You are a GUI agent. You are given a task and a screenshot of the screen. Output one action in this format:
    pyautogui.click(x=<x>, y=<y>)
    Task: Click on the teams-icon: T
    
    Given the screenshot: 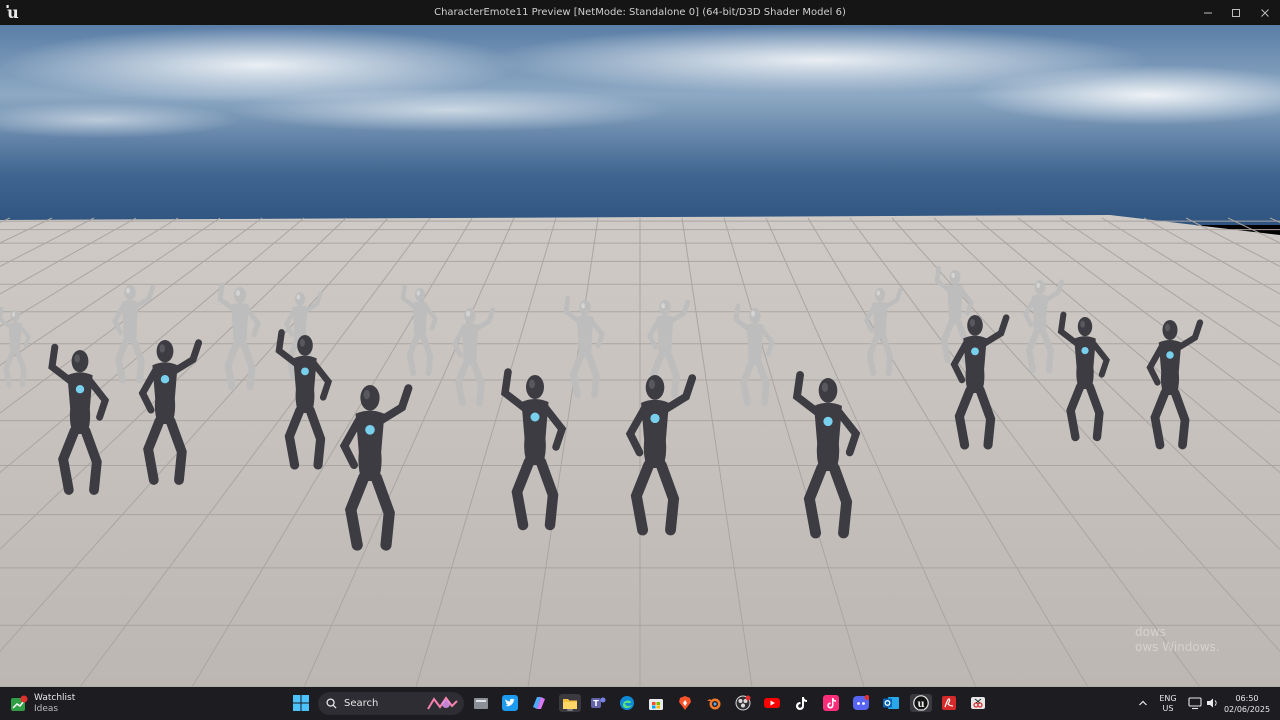 What is the action you would take?
    pyautogui.click(x=598, y=702)
    